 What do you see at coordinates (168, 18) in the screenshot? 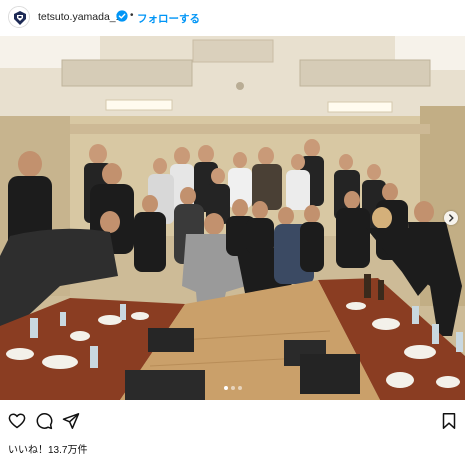
I see `follow-button: フォローする` at bounding box center [168, 18].